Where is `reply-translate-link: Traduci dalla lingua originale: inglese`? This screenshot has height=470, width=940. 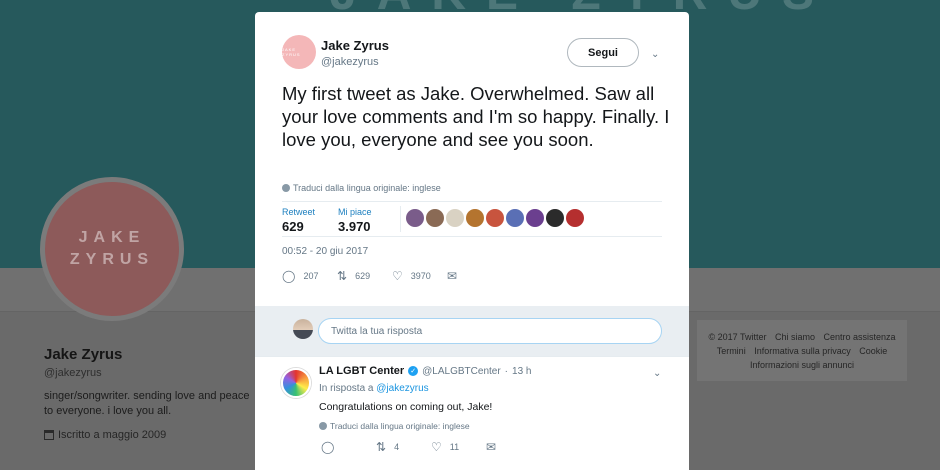
reply-translate-link: Traduci dalla lingua originale: inglese is located at coordinates (394, 426).